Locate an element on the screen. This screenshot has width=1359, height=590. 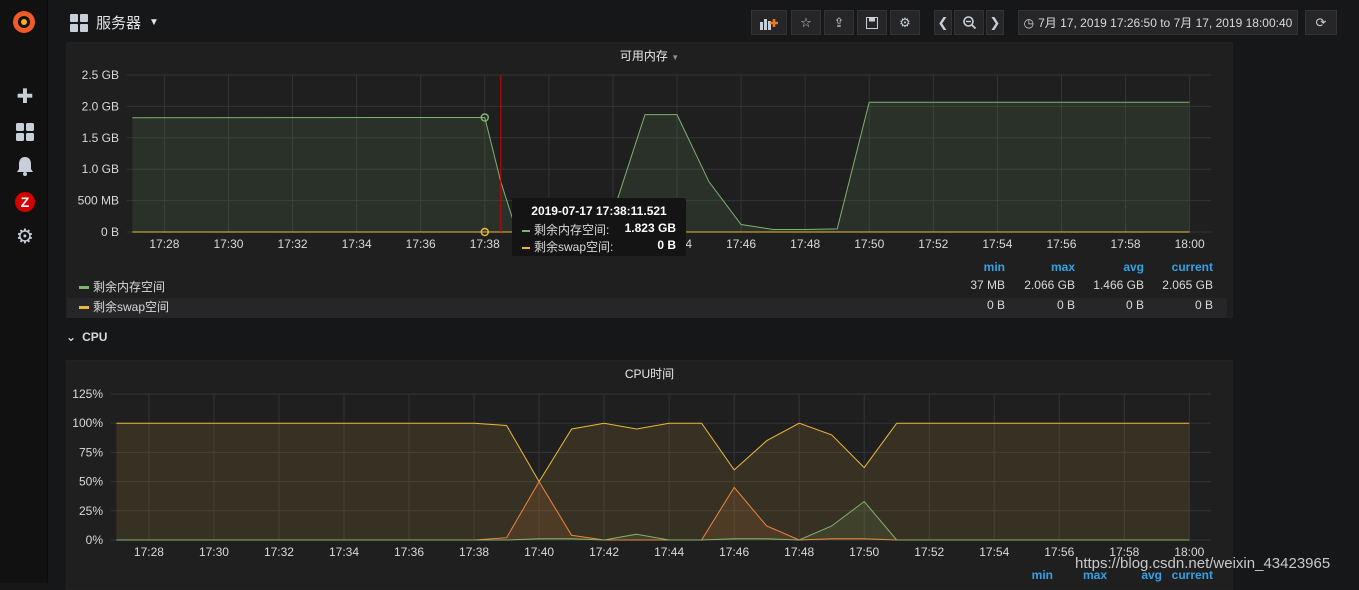
side-menu: ✚ Z ⚙ is located at coordinates (24, 291).